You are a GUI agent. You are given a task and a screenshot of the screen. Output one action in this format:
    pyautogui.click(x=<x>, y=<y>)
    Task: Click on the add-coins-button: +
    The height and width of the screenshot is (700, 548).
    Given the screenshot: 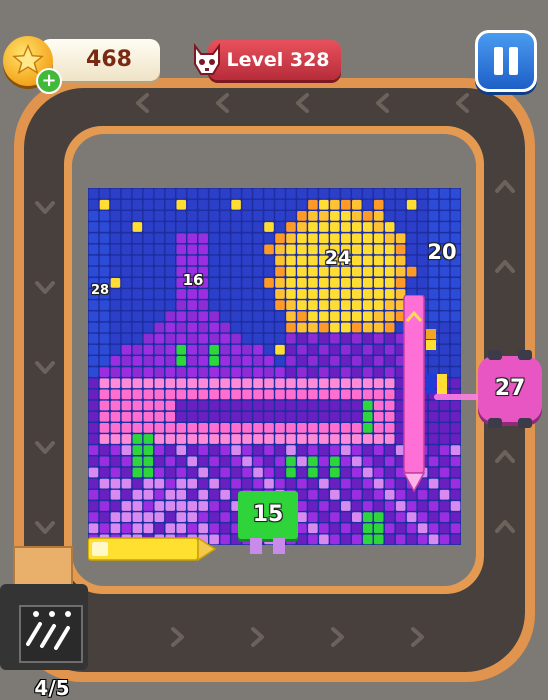 What is the action you would take?
    pyautogui.click(x=49, y=81)
    